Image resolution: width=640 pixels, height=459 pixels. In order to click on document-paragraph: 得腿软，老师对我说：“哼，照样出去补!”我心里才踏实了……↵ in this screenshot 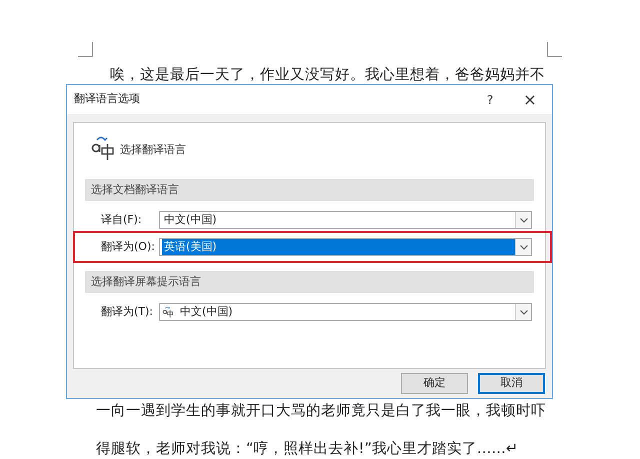, I will do `click(307, 449)`.